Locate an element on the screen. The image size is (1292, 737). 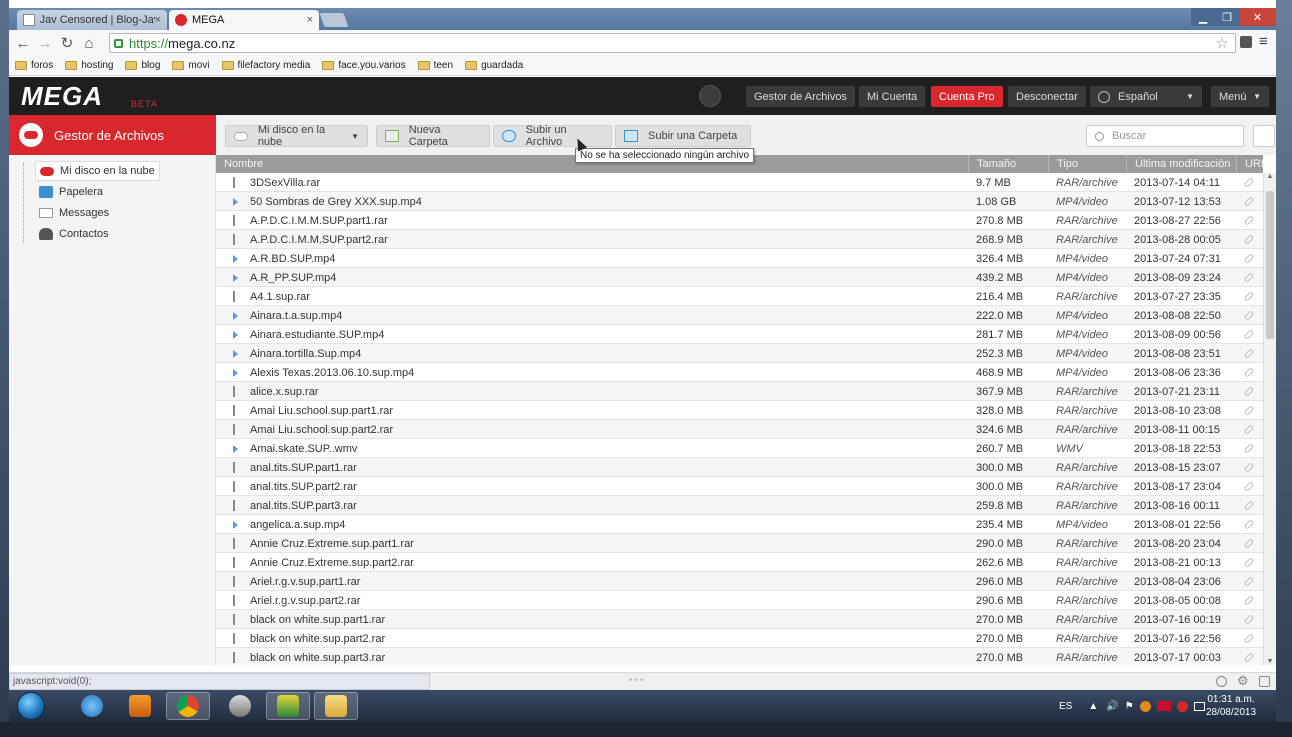
antivirus-icon is located at coordinates (1182, 706).